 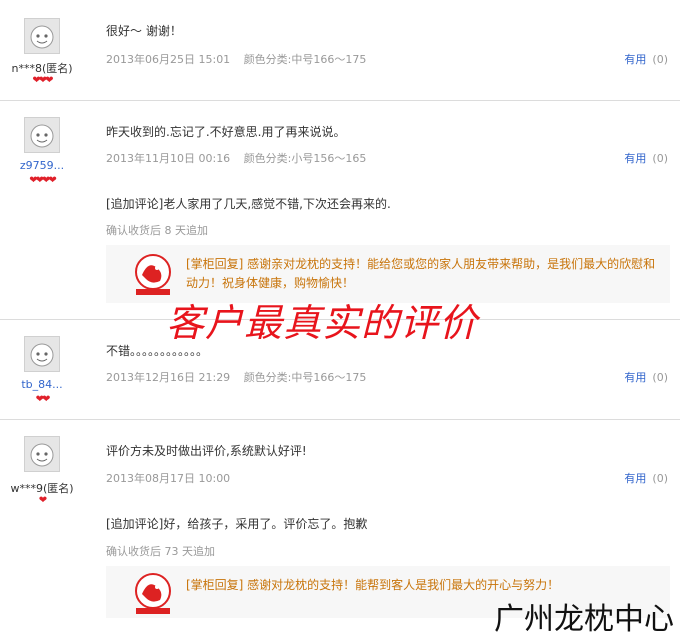 What do you see at coordinates (42, 68) in the screenshot?
I see `username: n***8(匿名)` at bounding box center [42, 68].